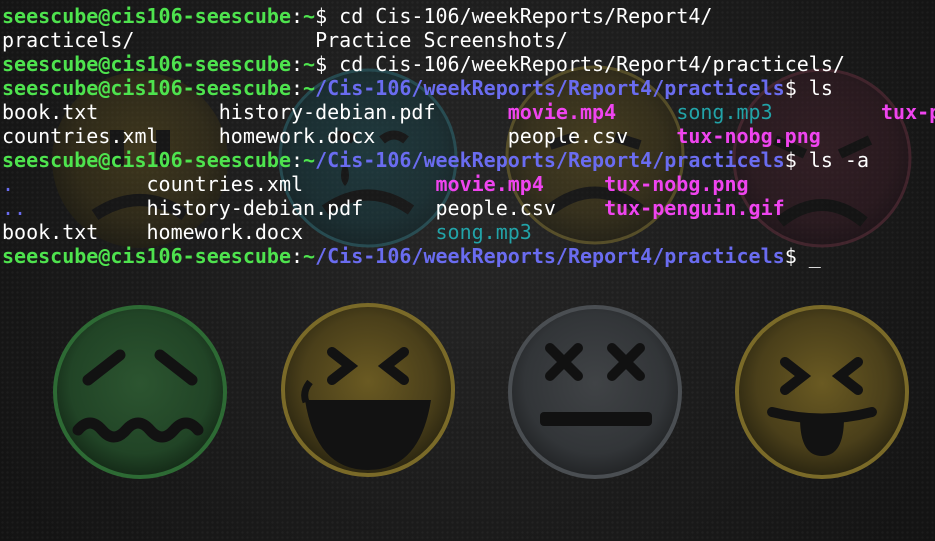 The image size is (935, 541). I want to click on command-text: ls, so click(820, 88).